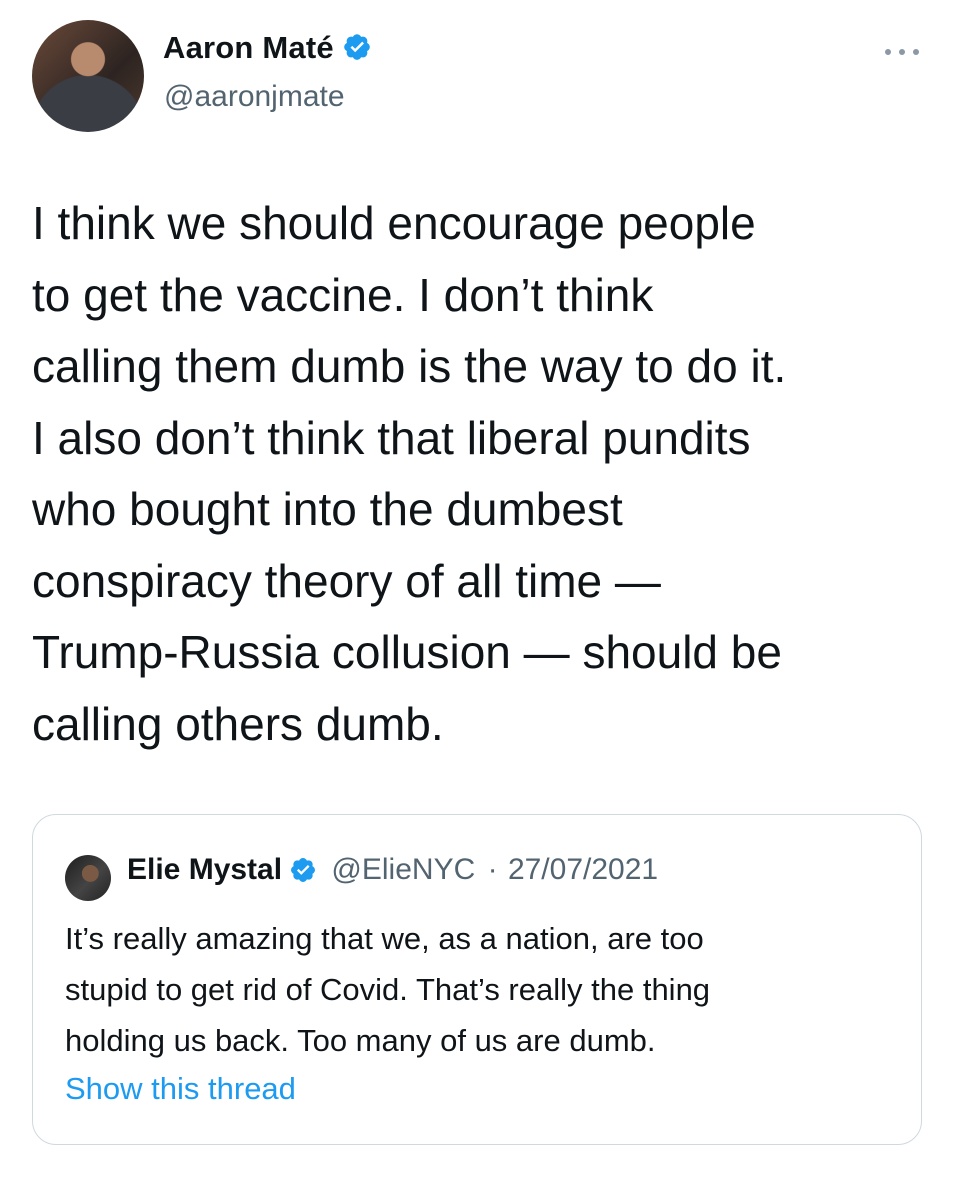 Image resolution: width=956 pixels, height=1200 pixels. What do you see at coordinates (204, 869) in the screenshot?
I see `quoted-author-name: Elie Mystal` at bounding box center [204, 869].